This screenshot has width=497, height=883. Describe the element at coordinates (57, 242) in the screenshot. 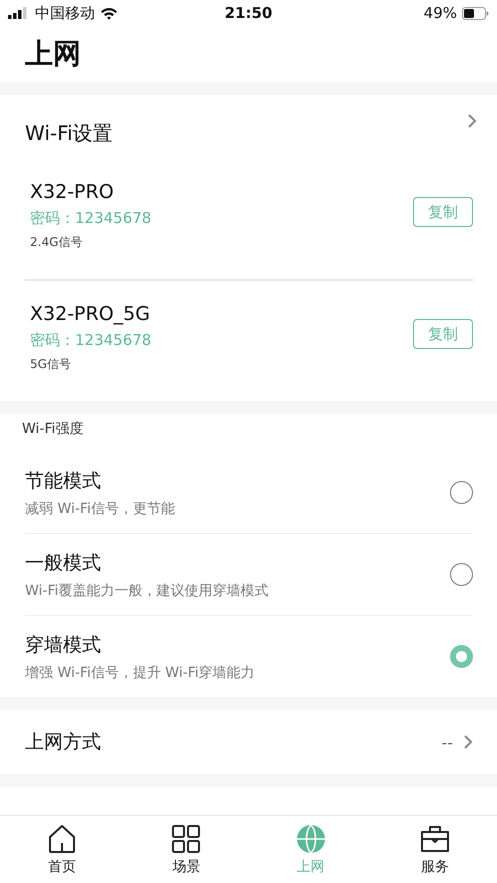

I see `band-label: 2.4G信号` at that location.